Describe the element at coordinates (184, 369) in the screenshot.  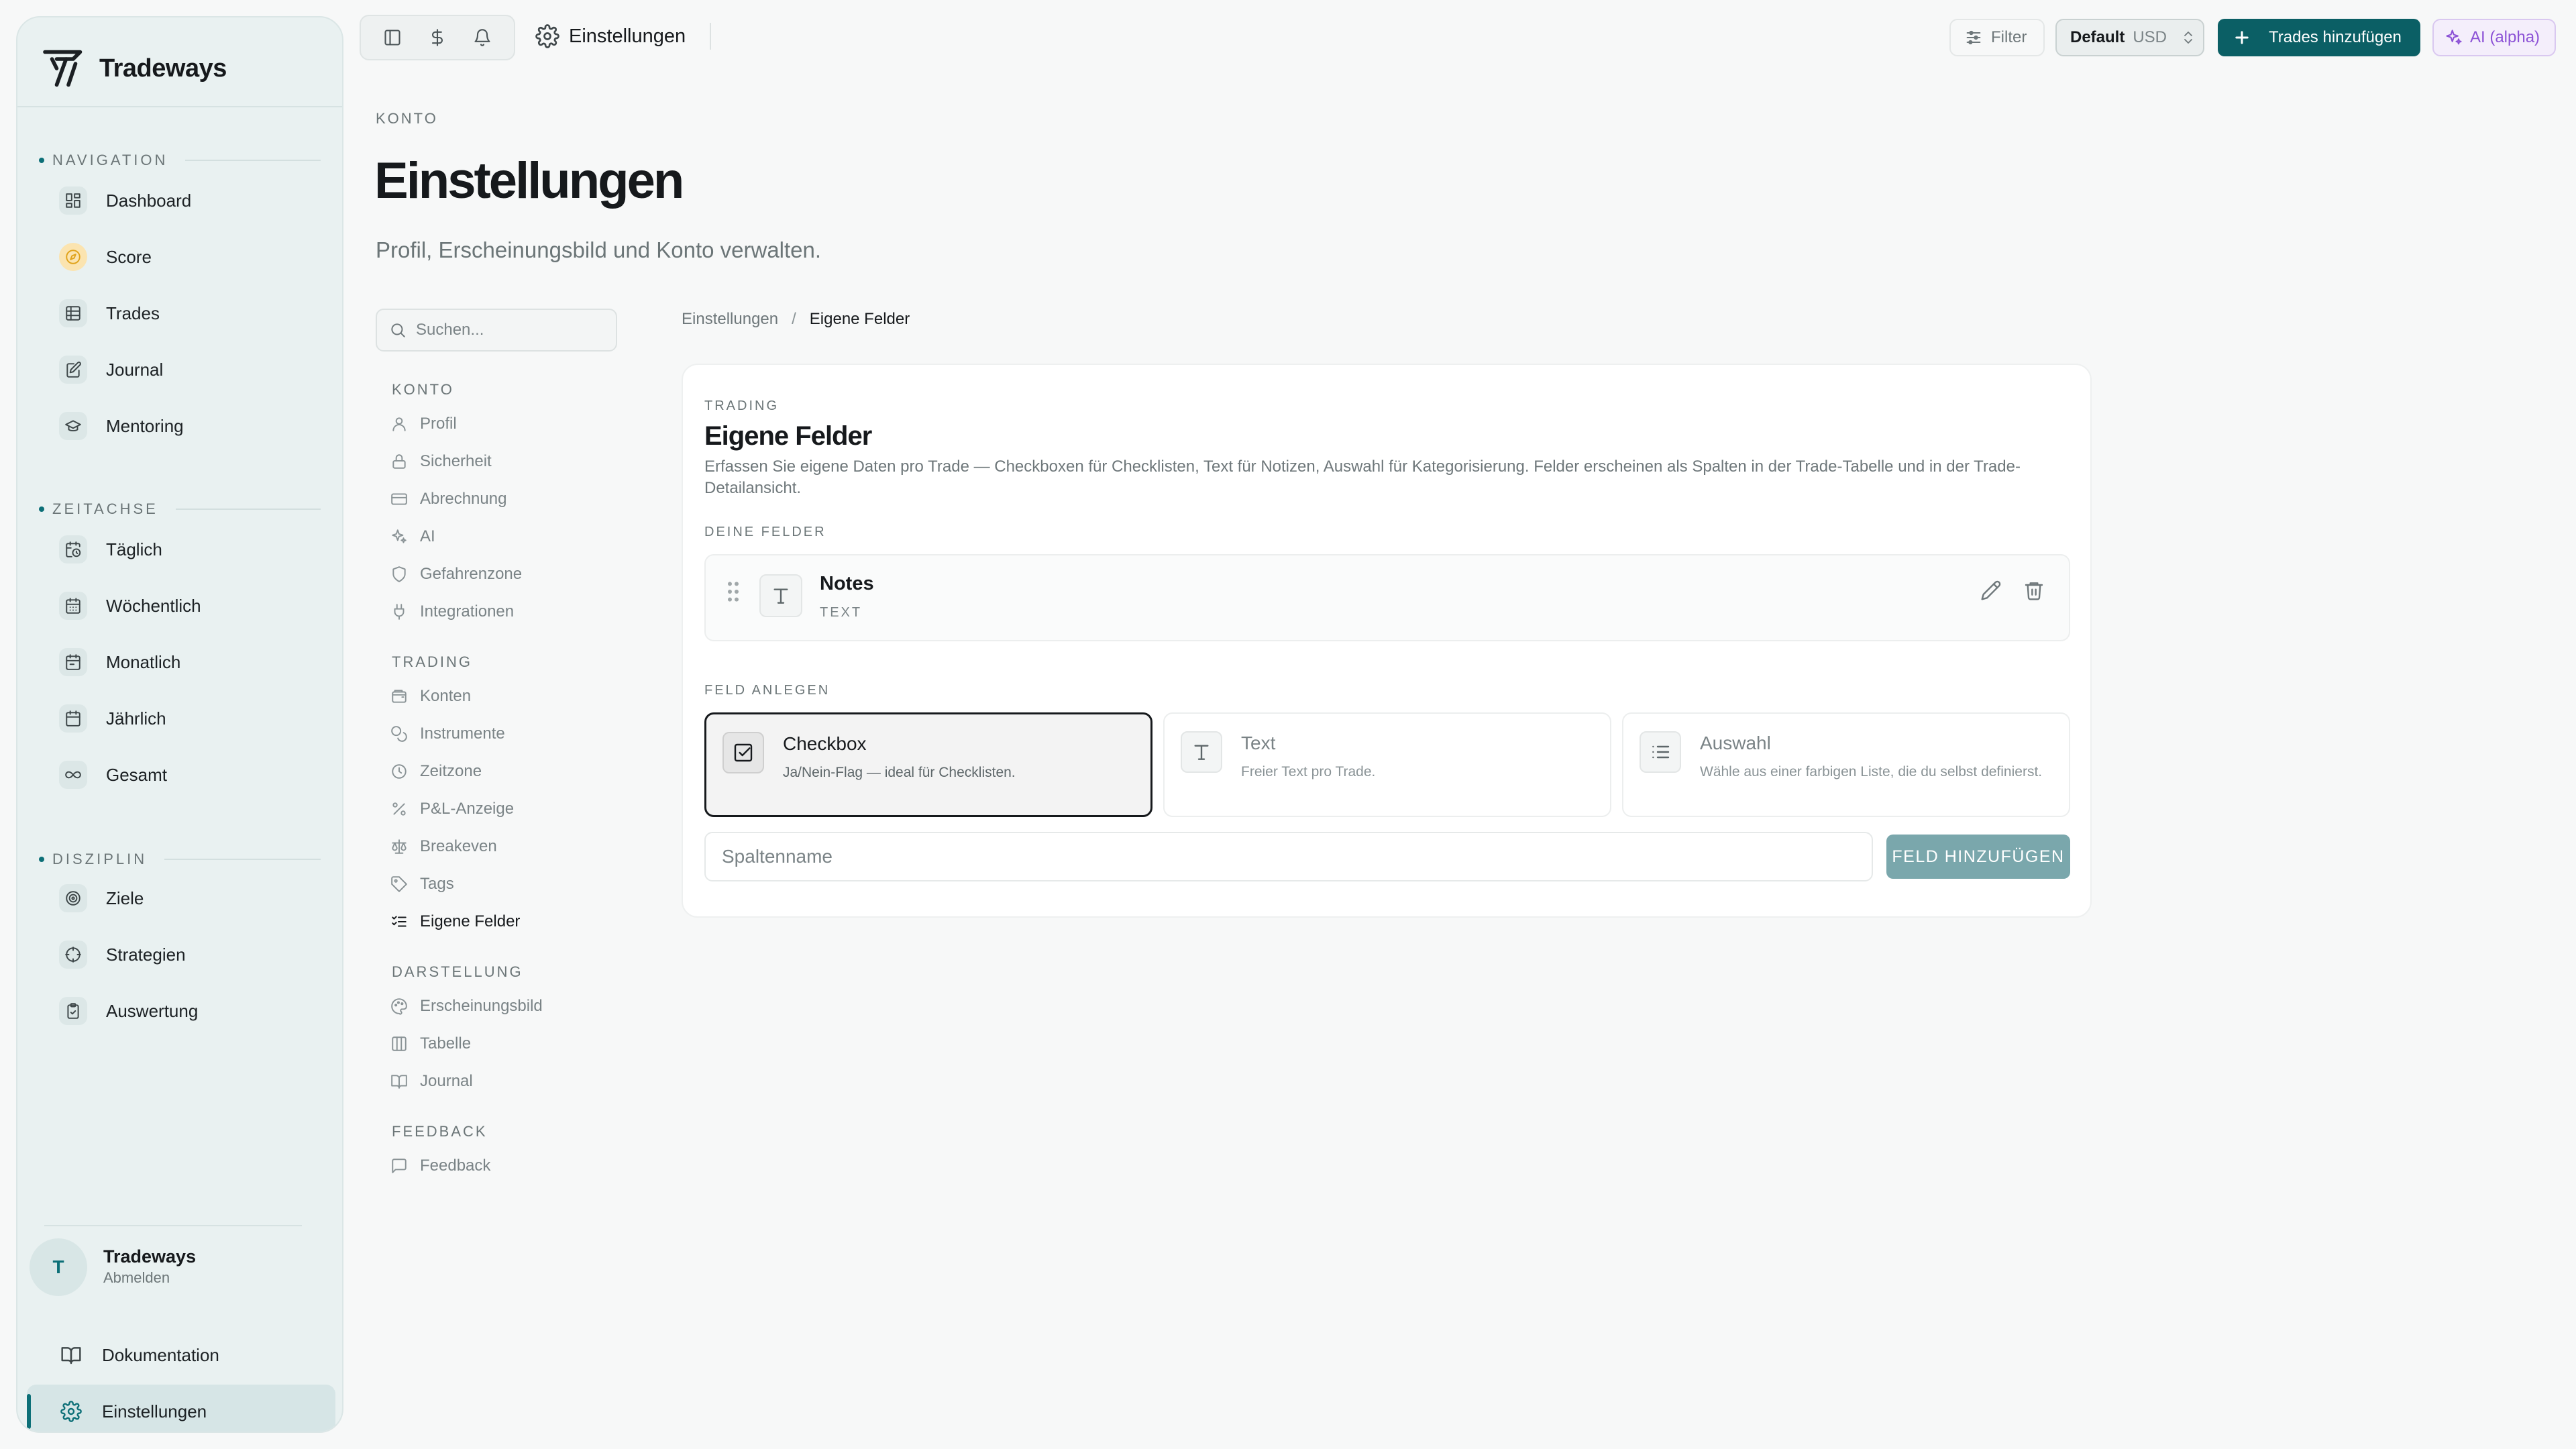
I see `nav-item-journal: Journal` at that location.